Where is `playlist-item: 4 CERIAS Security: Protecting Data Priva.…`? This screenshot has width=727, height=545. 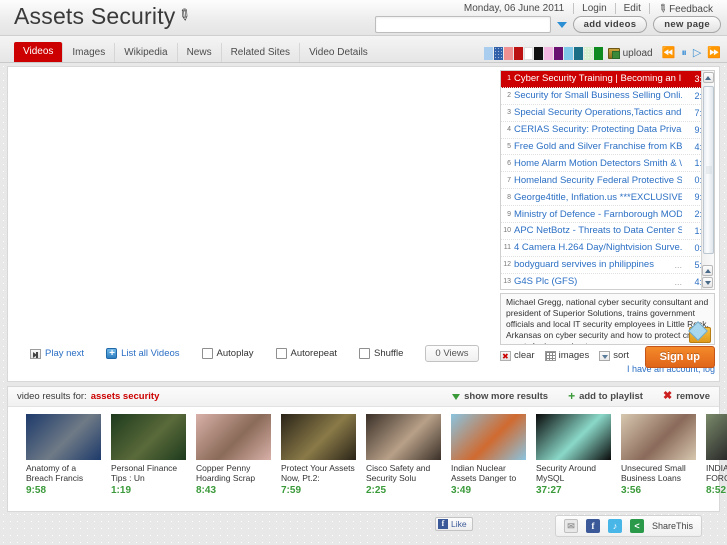 playlist-item: 4 CERIAS Security: Protecting Data Priva.… is located at coordinates (607, 130).